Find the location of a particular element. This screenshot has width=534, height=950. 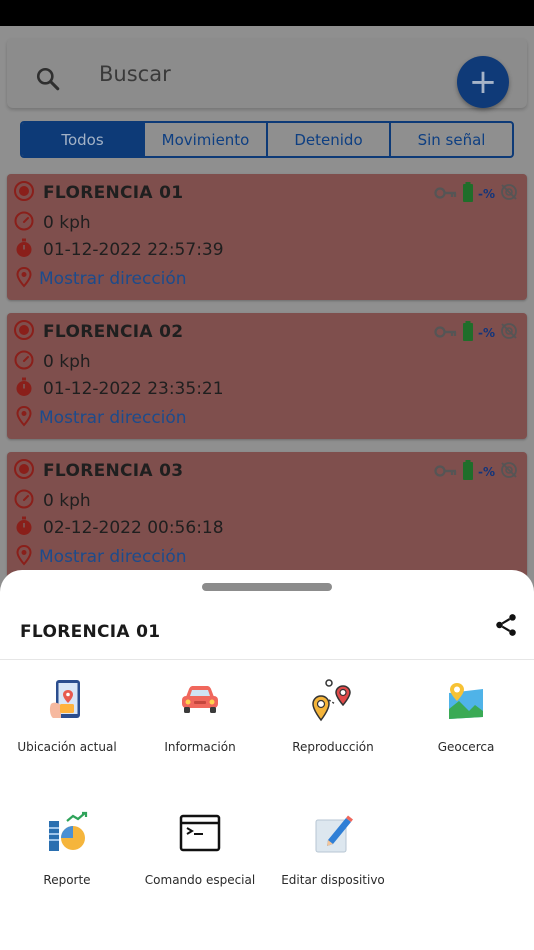

action-label: Geocerca is located at coordinates (466, 747).